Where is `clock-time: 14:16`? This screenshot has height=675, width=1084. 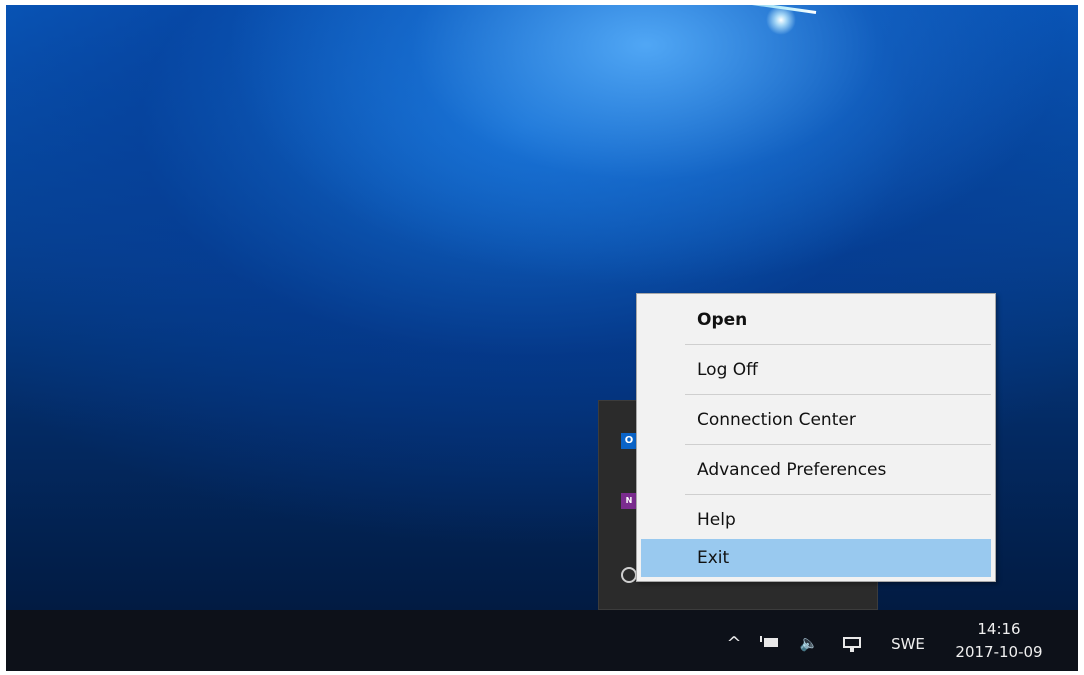
clock-time: 14:16 is located at coordinates (999, 629).